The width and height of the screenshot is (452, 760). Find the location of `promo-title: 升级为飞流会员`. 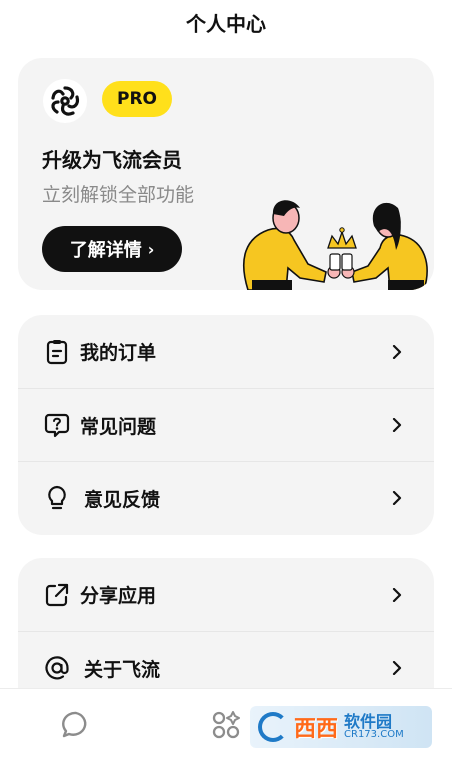

promo-title: 升级为飞流会员 is located at coordinates (112, 160).